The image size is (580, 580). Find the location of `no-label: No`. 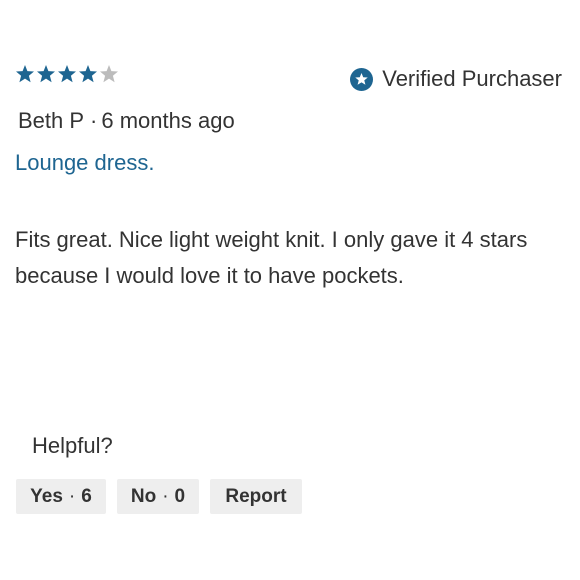

no-label: No is located at coordinates (143, 496).